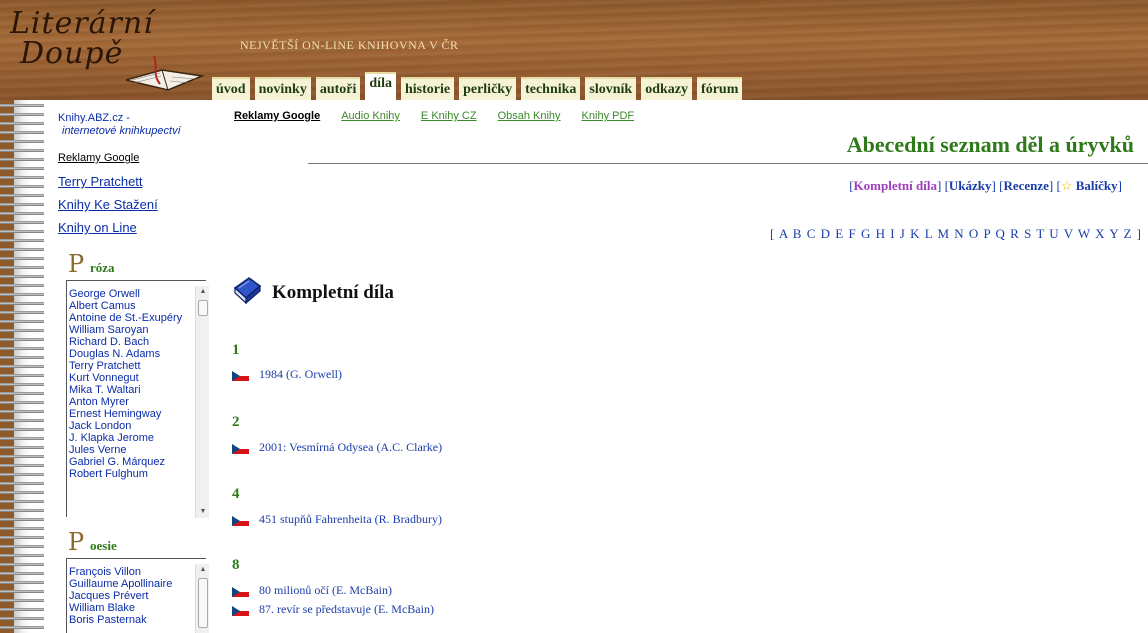  What do you see at coordinates (98, 158) in the screenshot?
I see `google-ads-label: Reklamy Google` at bounding box center [98, 158].